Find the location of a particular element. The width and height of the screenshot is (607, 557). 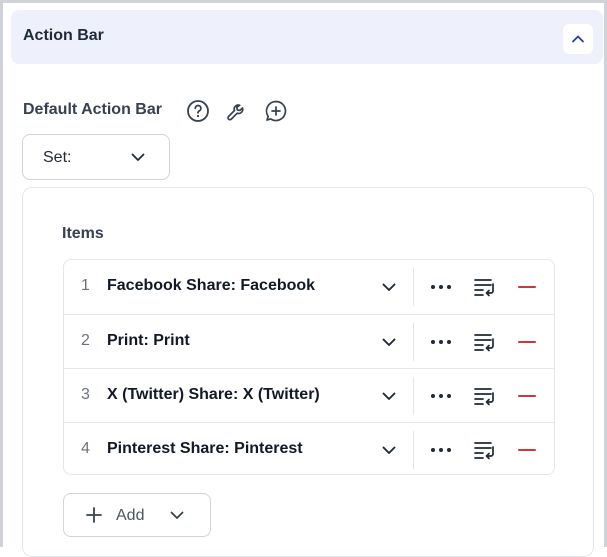

configure-button is located at coordinates (237, 111).